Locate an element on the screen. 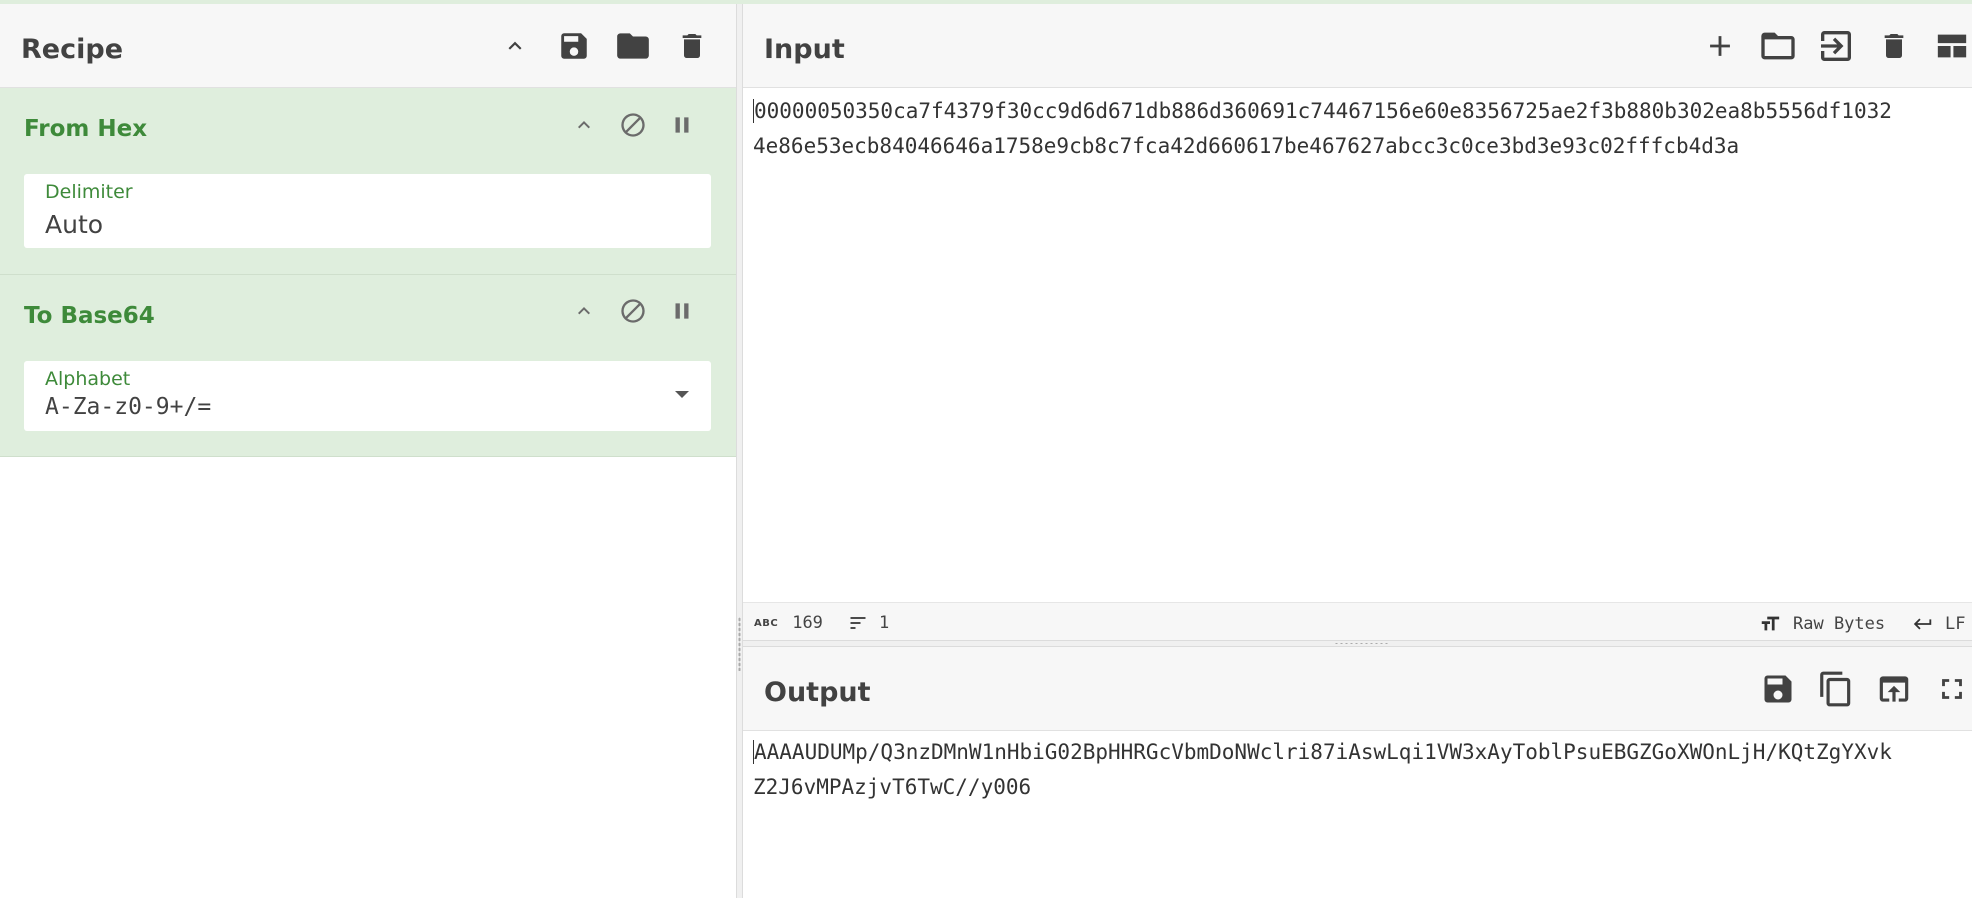 Image resolution: width=1972 pixels, height=898 pixels. input-status-bar: ABC 169 1 Raw Bytes LF is located at coordinates (1357, 621).